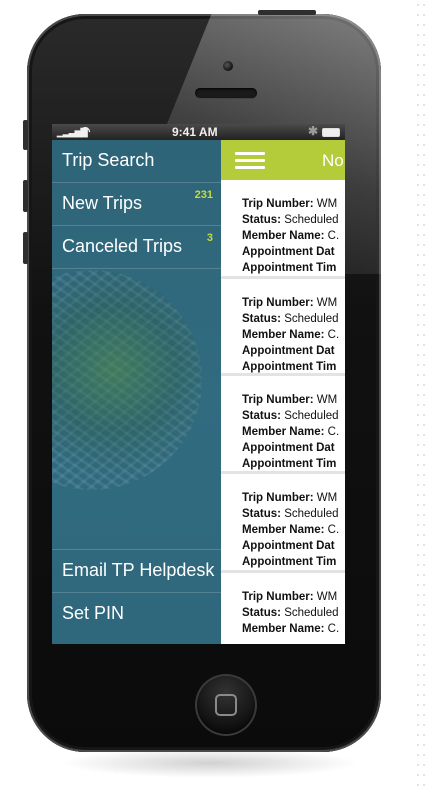 The image size is (425, 787). I want to click on menu-item-trip-search: Trip Search, so click(136, 161).